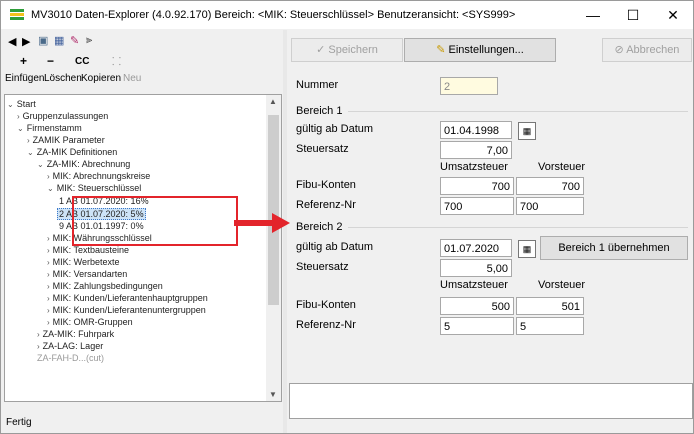 Image resolution: width=694 pixels, height=434 pixels. Describe the element at coordinates (21, 104) in the screenshot. I see `tree-item: ⌄ Start` at that location.